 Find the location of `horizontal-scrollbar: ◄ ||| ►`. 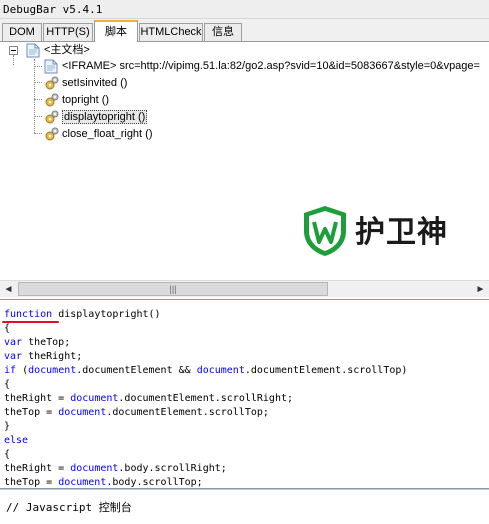

horizontal-scrollbar: ◄ ||| ► is located at coordinates (244, 288).